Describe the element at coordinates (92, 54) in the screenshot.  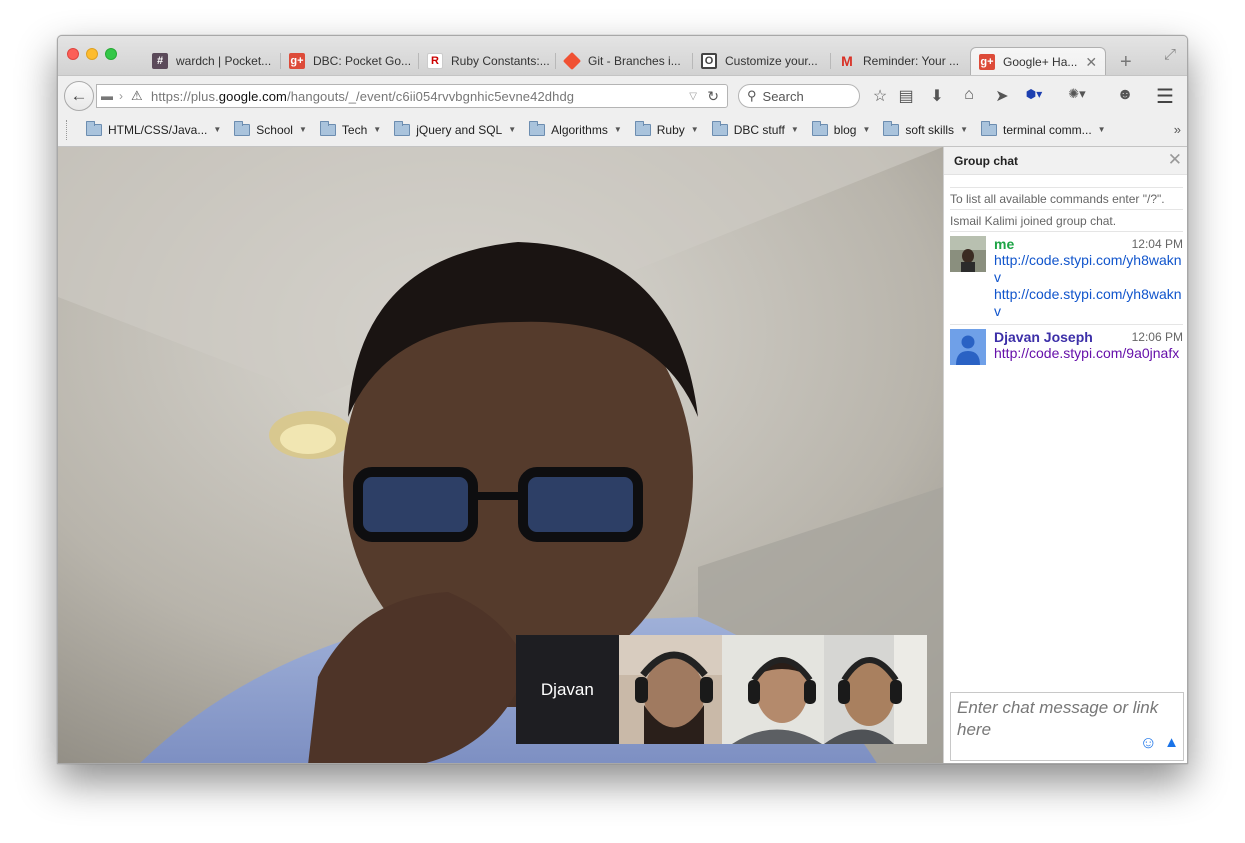
I see `minimize-window-button` at that location.